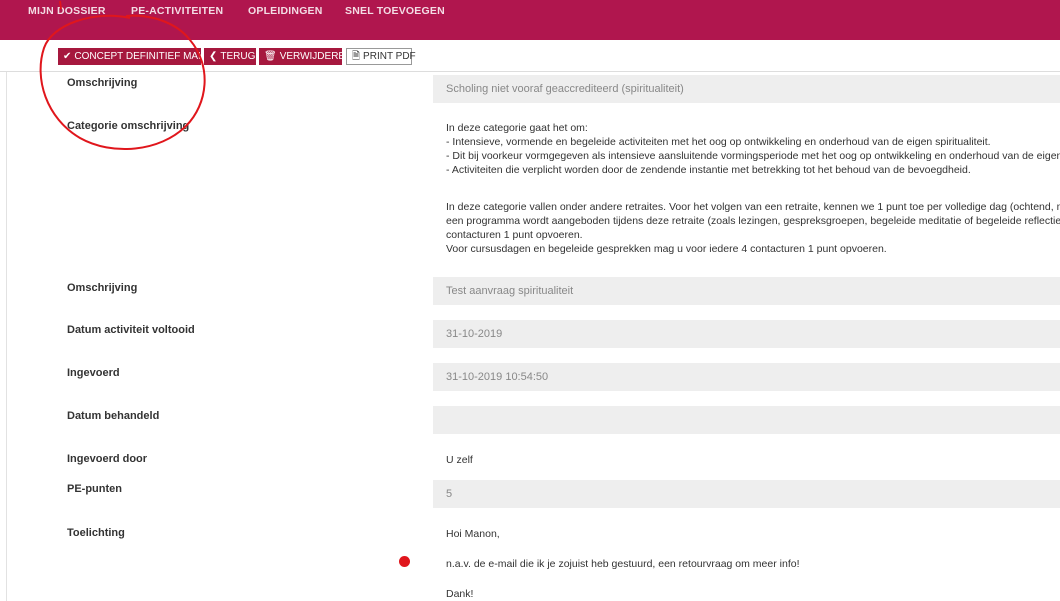 The image size is (1060, 601). Describe the element at coordinates (460, 594) in the screenshot. I see `toelichting-line: Dank!` at that location.